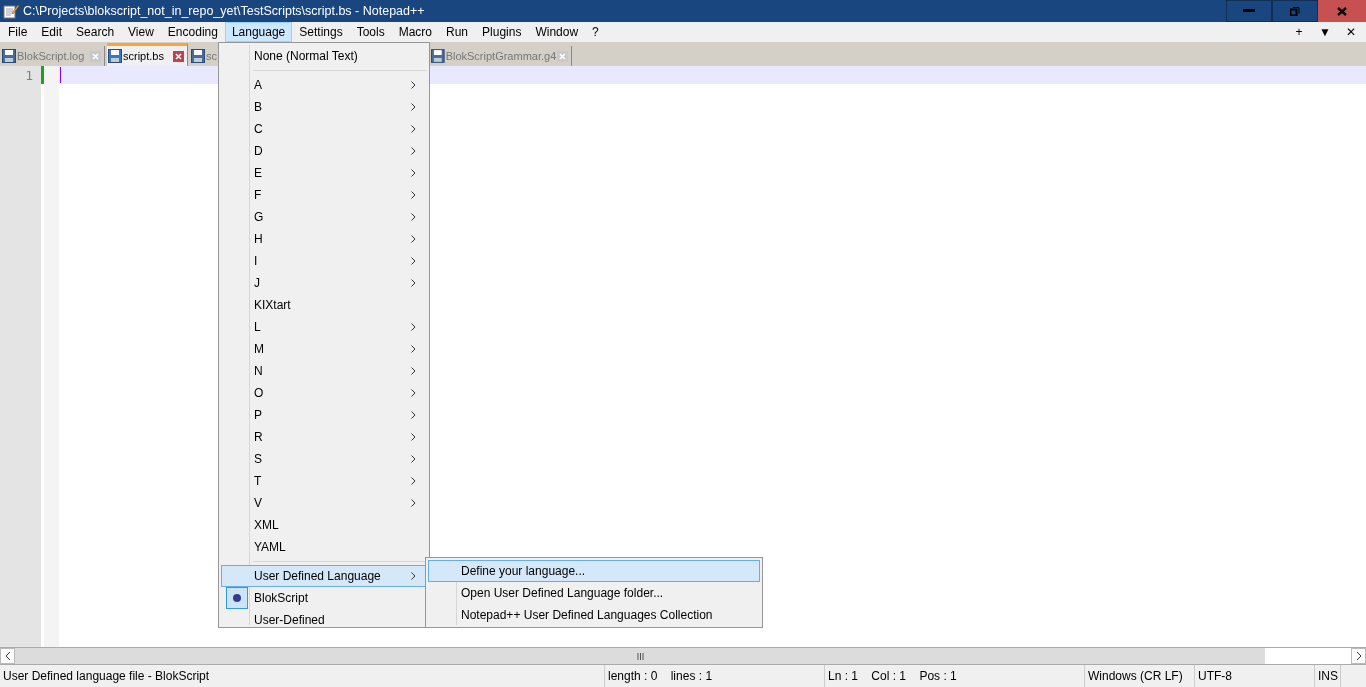 The width and height of the screenshot is (1366, 687). Describe the element at coordinates (192, 32) in the screenshot. I see `menu-item: Encoding` at that location.